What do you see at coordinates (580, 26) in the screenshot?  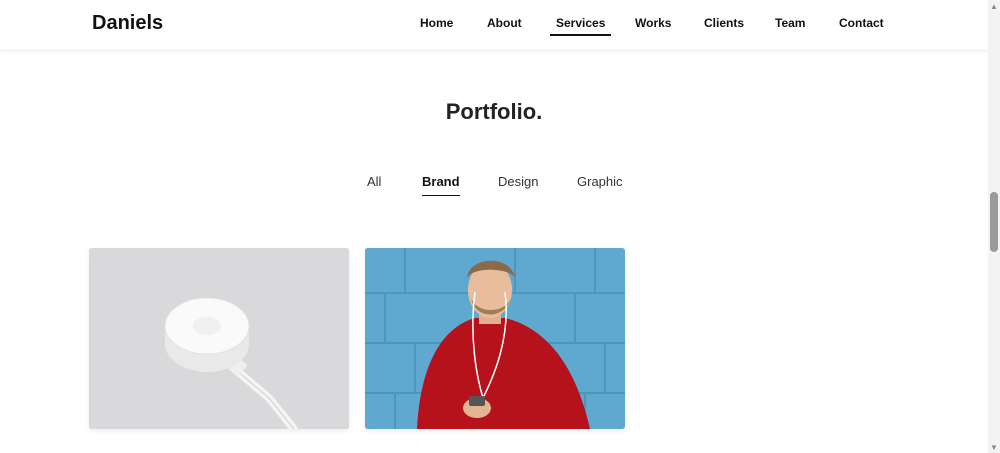 I see `nav-services: Services` at bounding box center [580, 26].